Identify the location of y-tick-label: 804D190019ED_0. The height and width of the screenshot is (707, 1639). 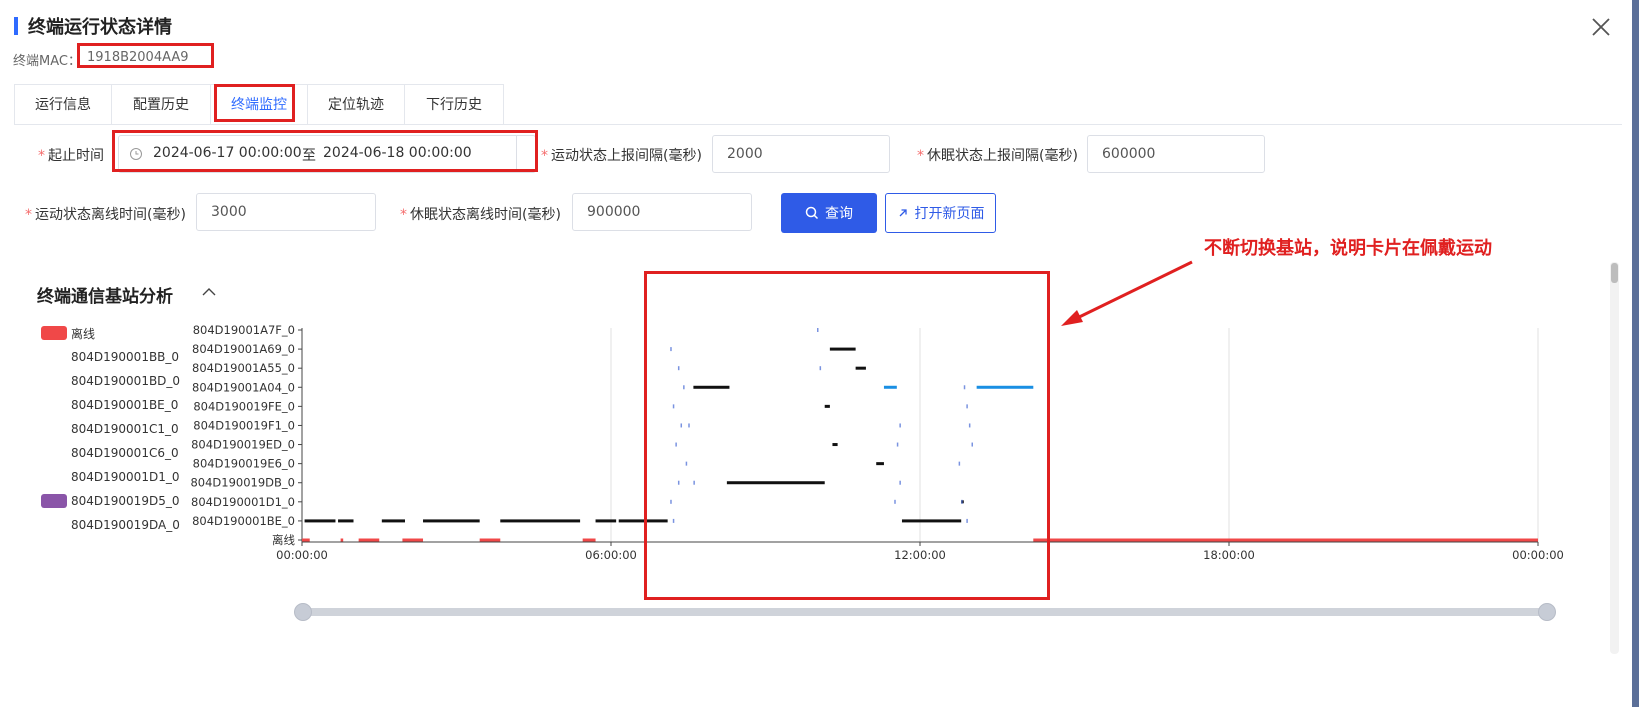
(243, 445).